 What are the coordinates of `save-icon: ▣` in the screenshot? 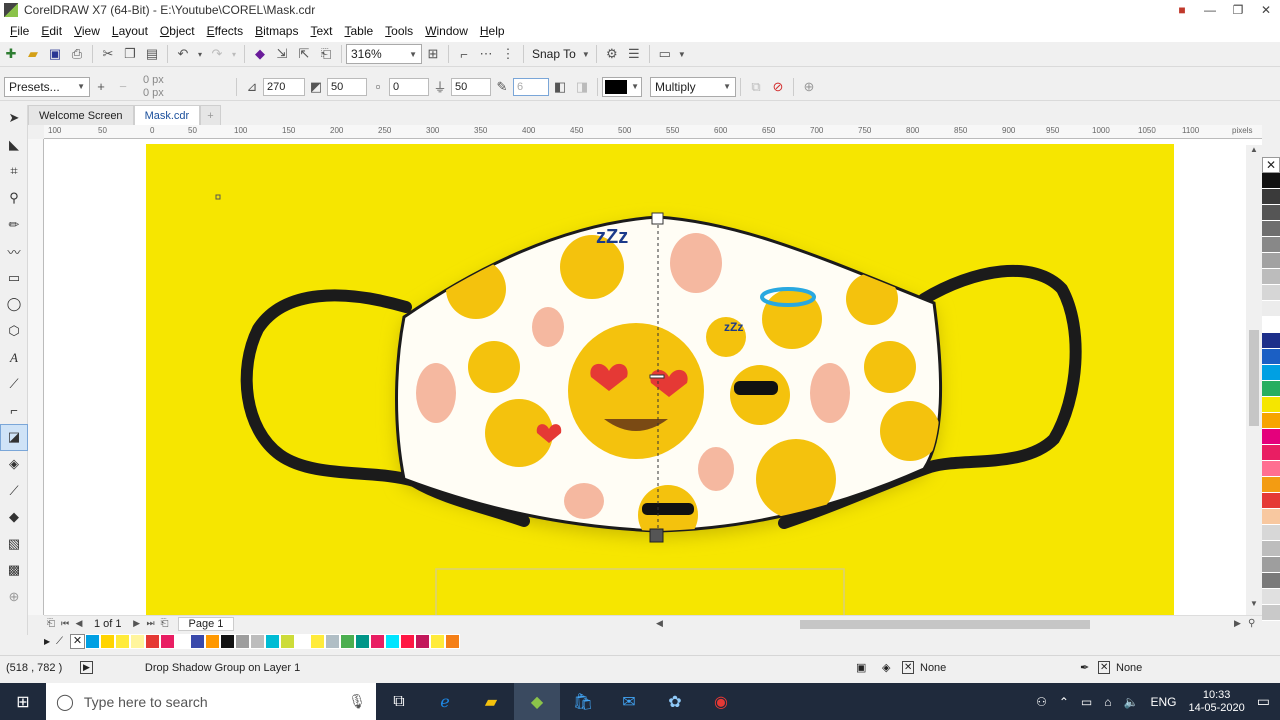 It's located at (55, 54).